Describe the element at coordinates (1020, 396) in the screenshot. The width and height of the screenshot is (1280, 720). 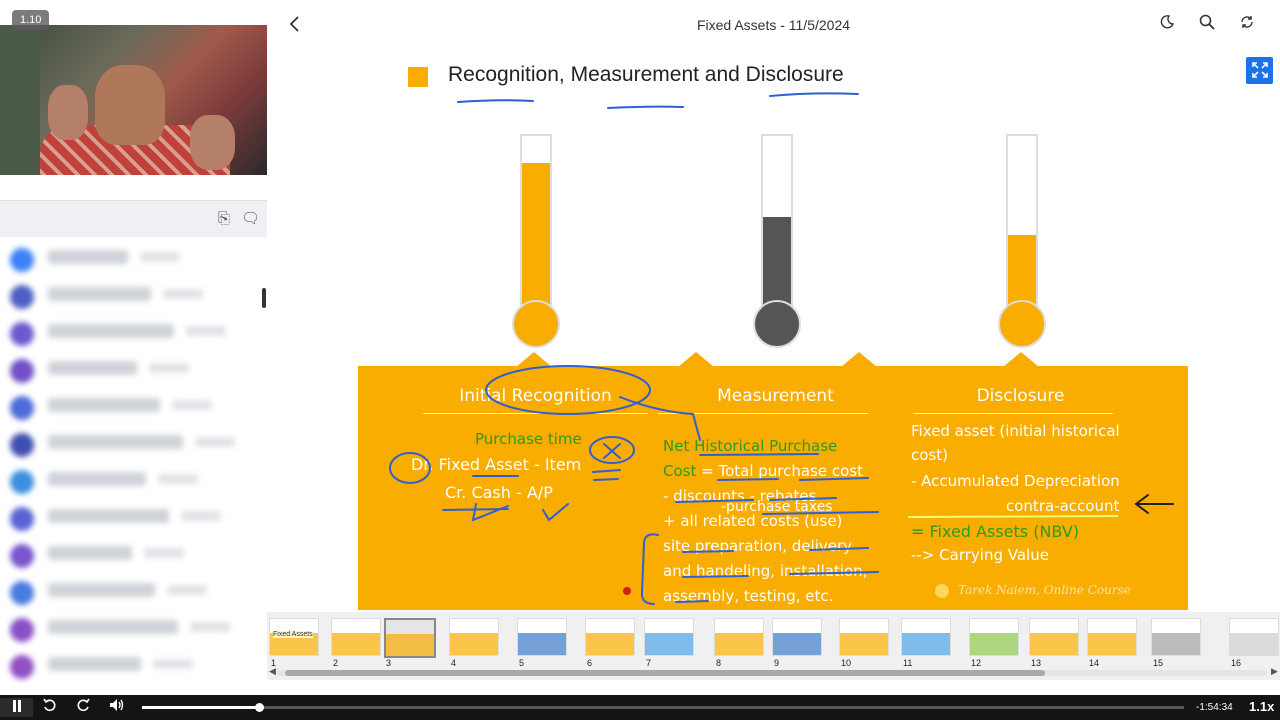
I see `heading-disclosure: Disclosure` at that location.